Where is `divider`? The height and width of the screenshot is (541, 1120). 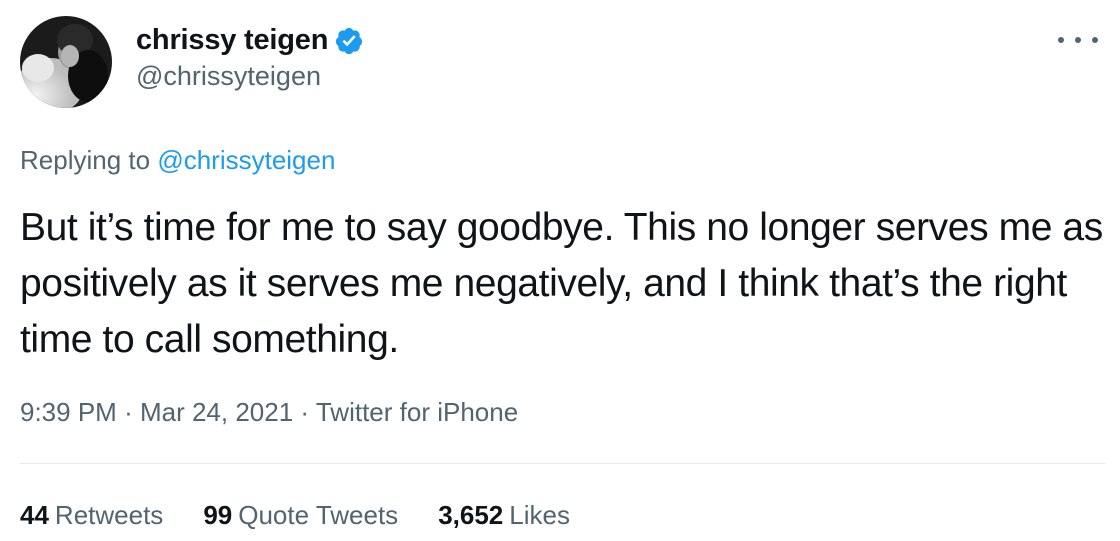
divider is located at coordinates (563, 463).